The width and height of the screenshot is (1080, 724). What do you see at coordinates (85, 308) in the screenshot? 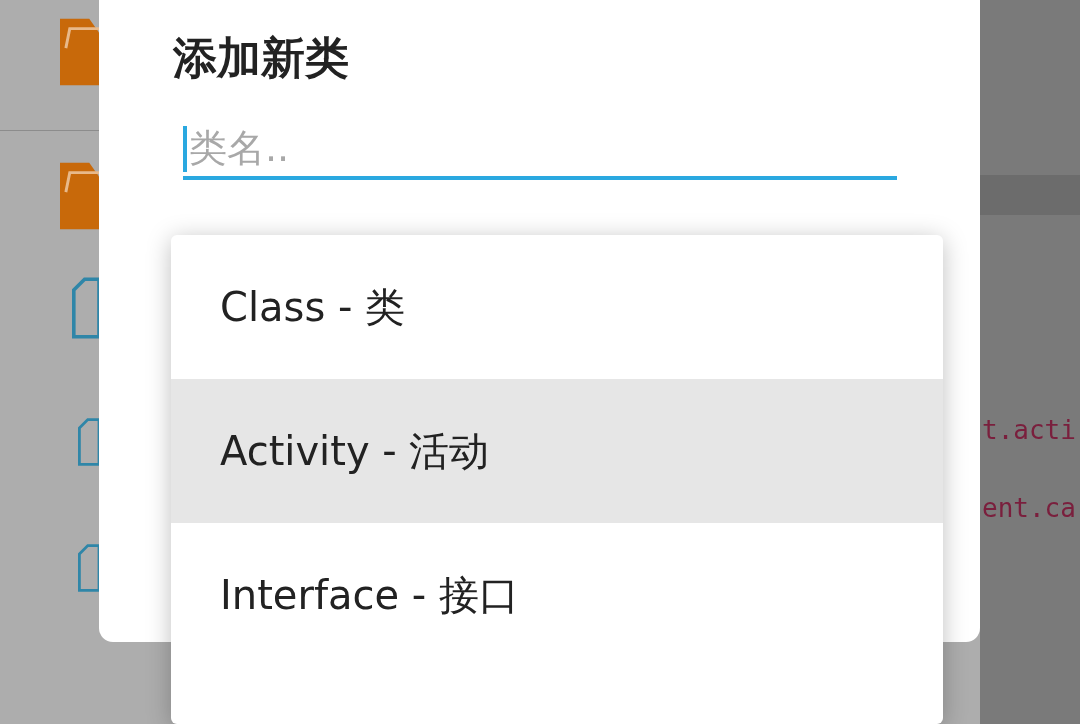
I see `file-icon` at bounding box center [85, 308].